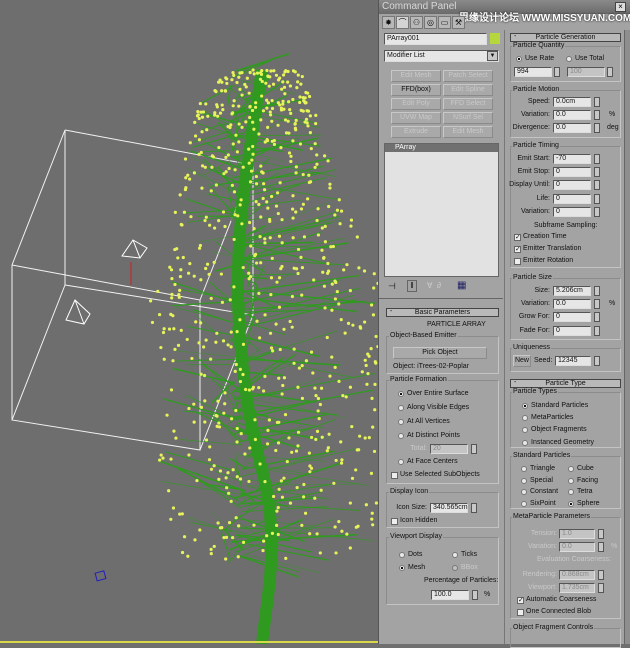  I want to click on radio-standard-particles, so click(525, 406).